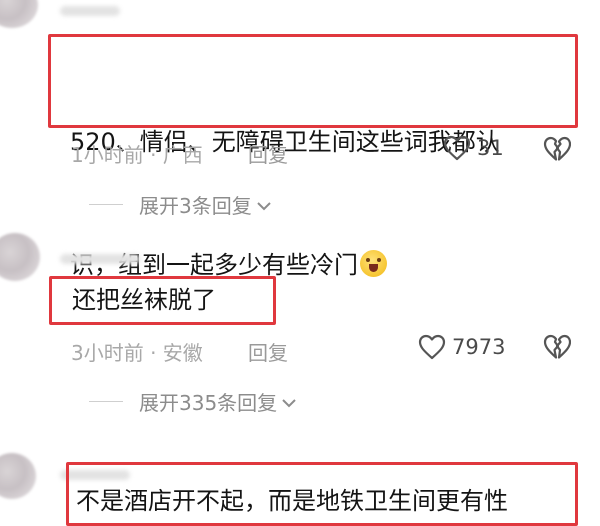 The height and width of the screenshot is (526, 600). I want to click on like-count: 7973, so click(479, 347).